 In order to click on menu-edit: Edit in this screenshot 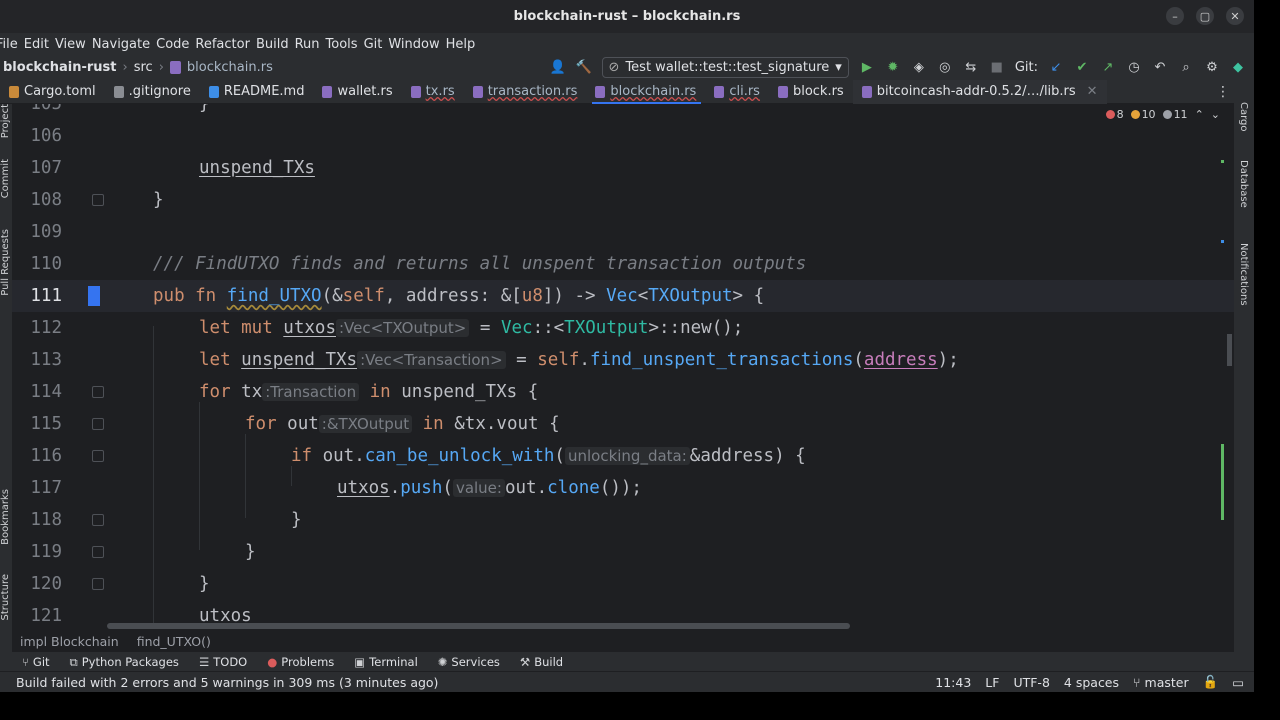, I will do `click(39, 44)`.